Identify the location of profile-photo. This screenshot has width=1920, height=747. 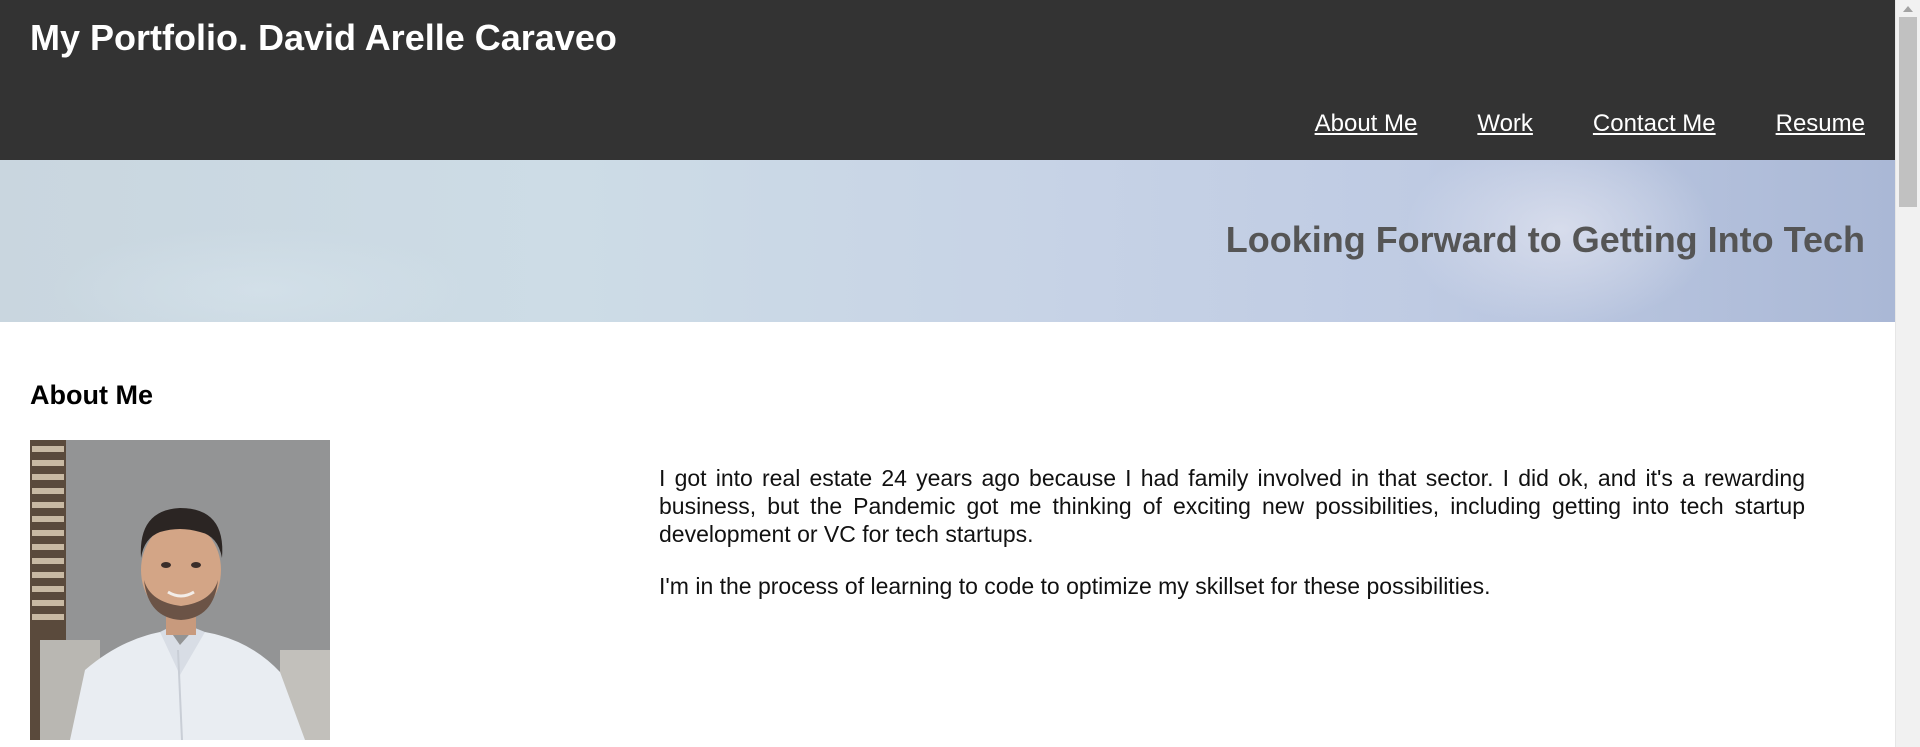
(180, 590).